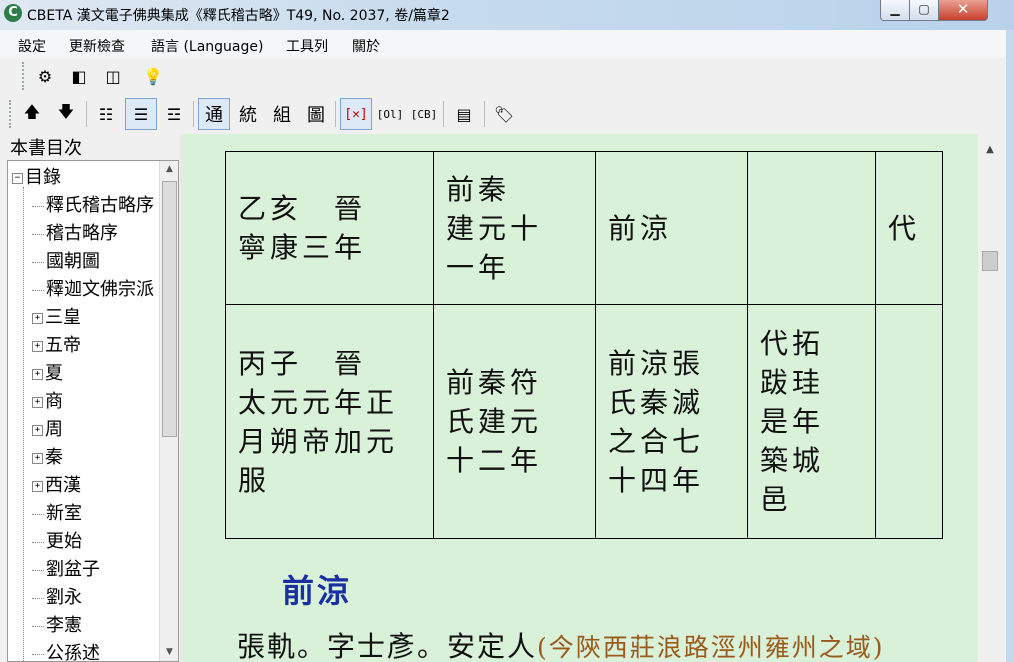 The image size is (1014, 662). I want to click on toc-item: + 周, so click(47, 429).